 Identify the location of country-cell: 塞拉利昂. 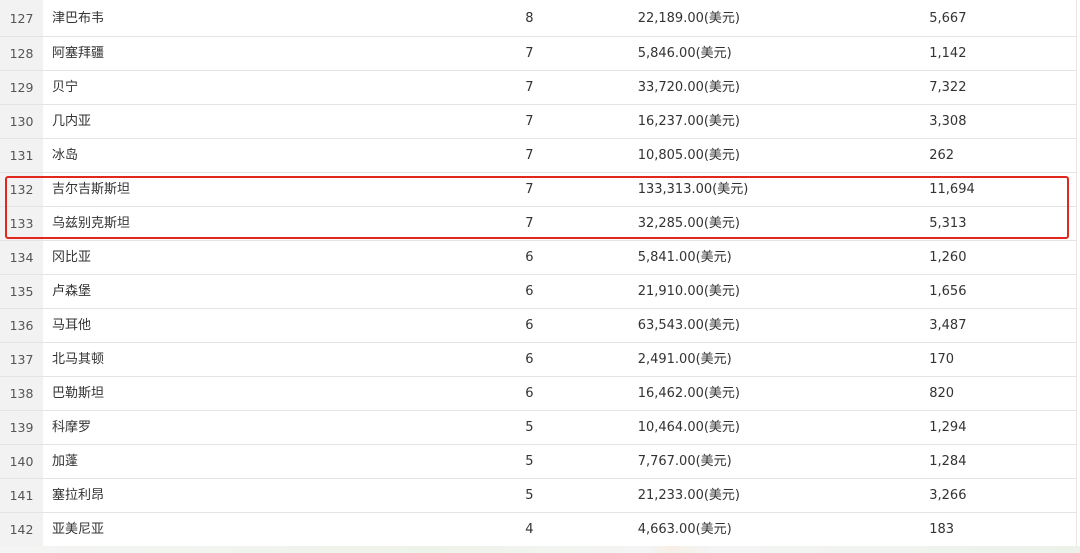
(78, 495).